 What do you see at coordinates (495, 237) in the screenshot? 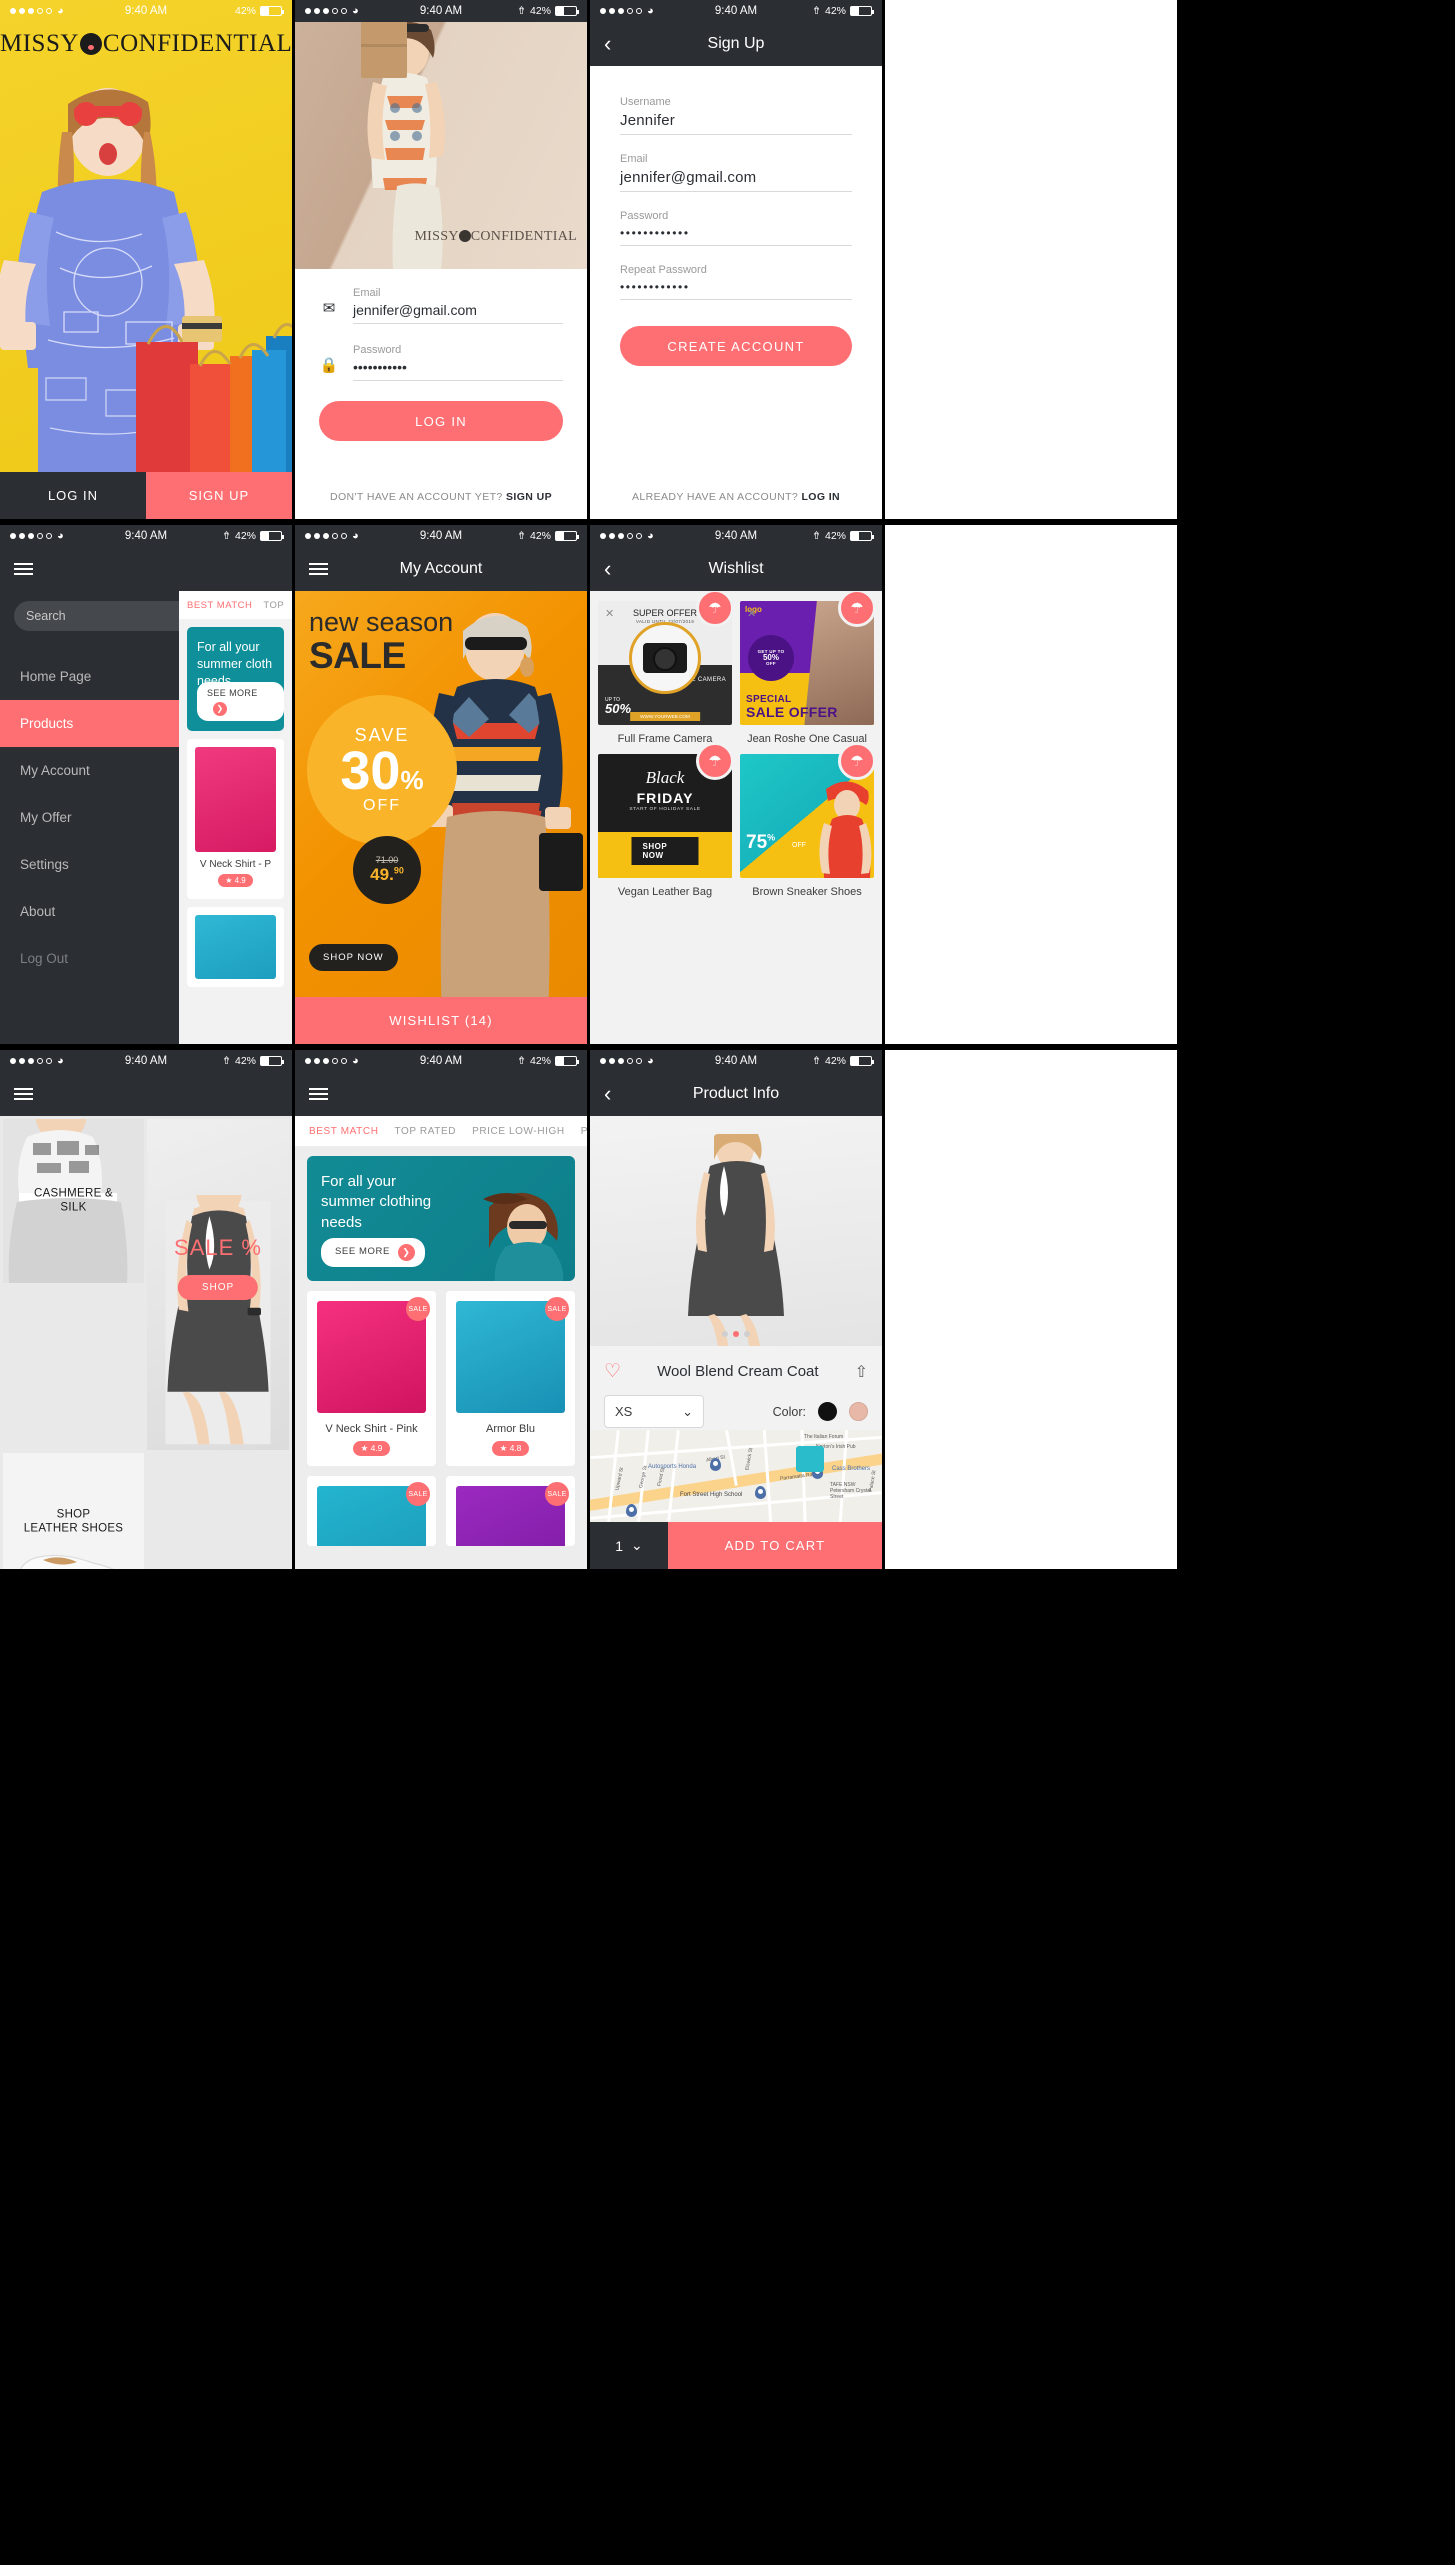
I see `brand-logo-small: MISSY CONFIDENTIAL` at bounding box center [495, 237].